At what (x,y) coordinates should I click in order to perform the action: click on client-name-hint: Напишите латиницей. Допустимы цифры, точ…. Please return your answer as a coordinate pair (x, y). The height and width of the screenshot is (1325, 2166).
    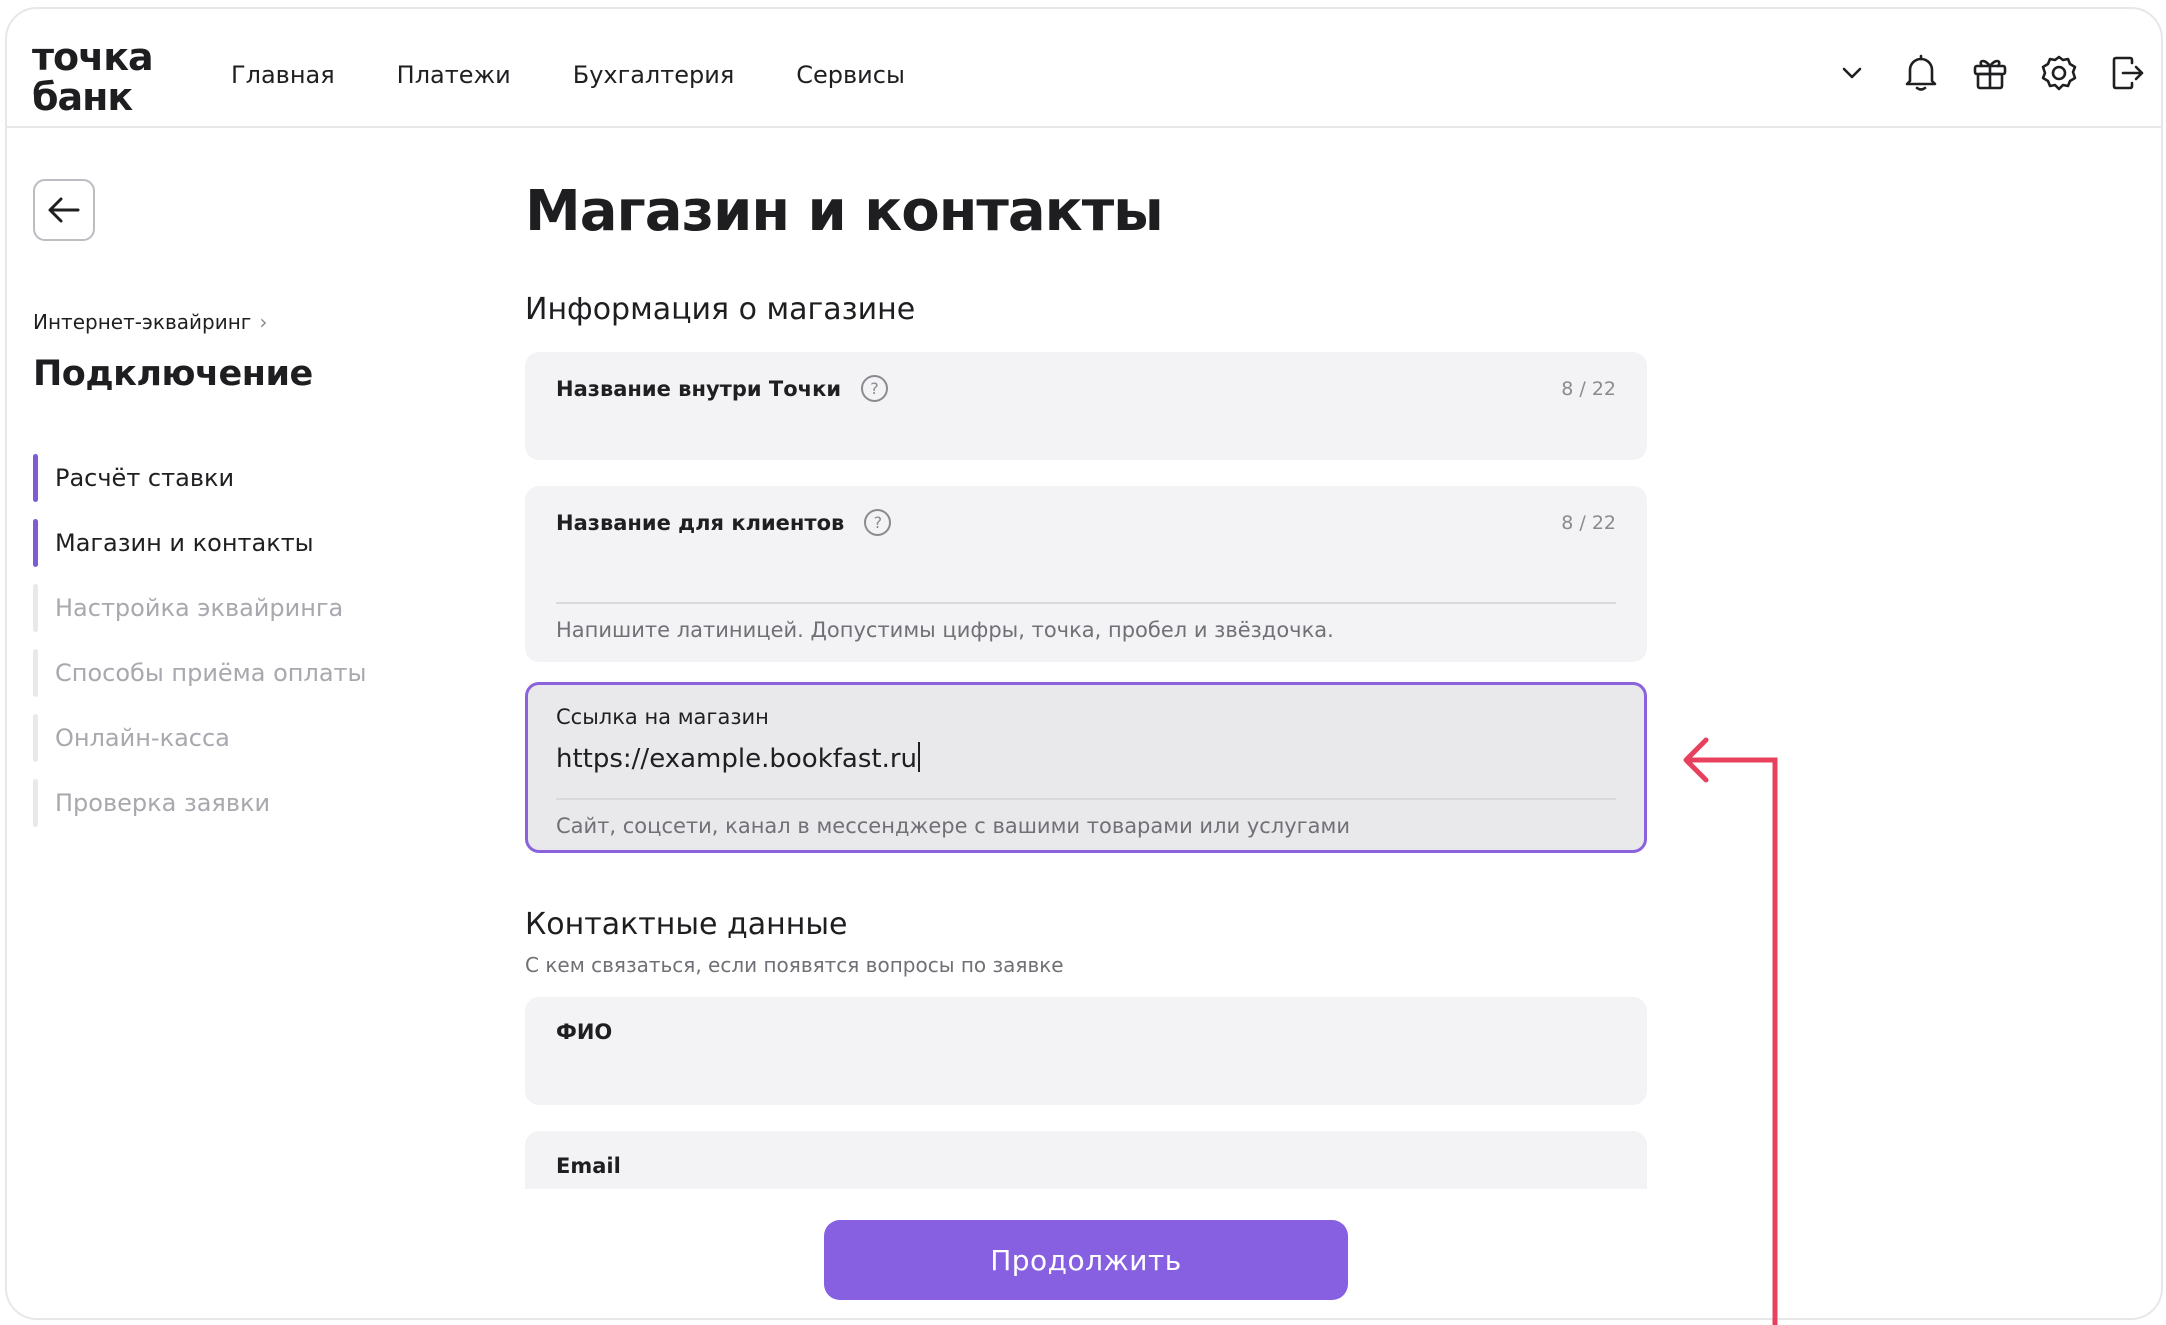
    Looking at the image, I should click on (945, 630).